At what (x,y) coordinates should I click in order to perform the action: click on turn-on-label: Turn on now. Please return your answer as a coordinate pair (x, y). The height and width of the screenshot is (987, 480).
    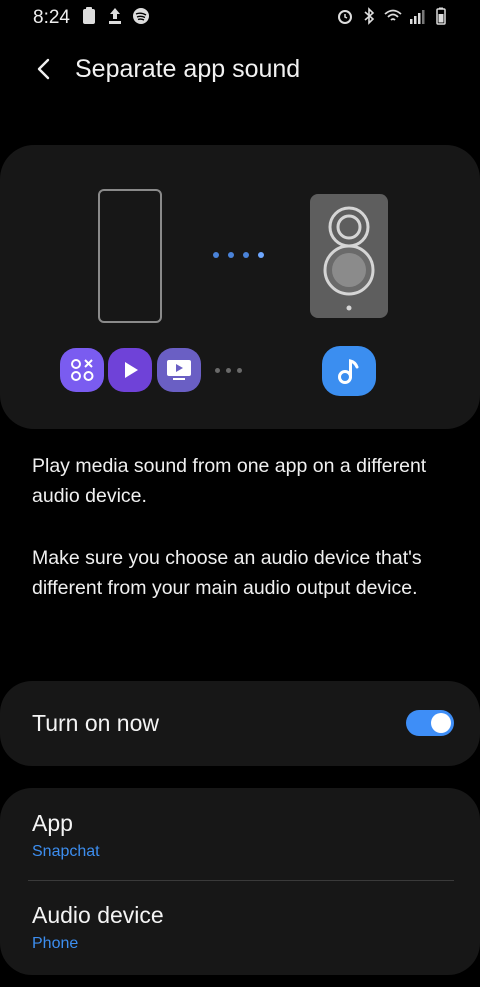
    Looking at the image, I should click on (95, 723).